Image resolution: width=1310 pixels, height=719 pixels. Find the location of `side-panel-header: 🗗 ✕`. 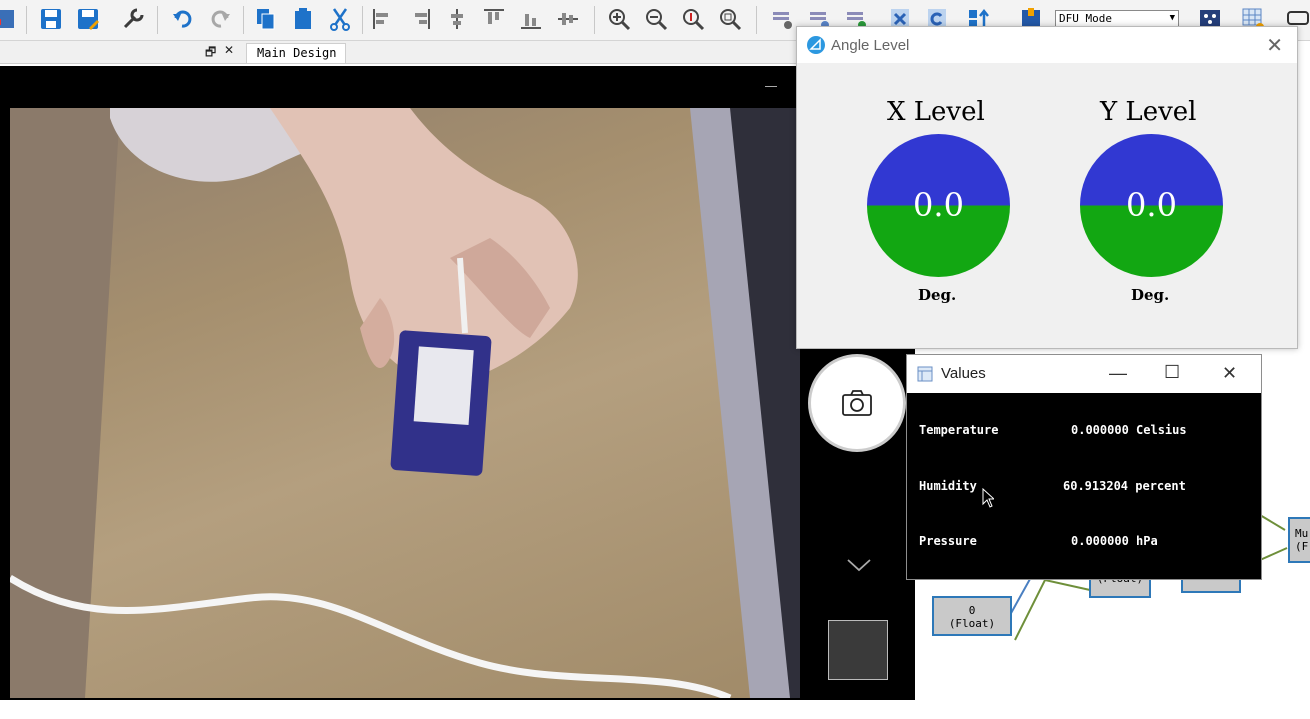

side-panel-header: 🗗 ✕ is located at coordinates (121, 52).